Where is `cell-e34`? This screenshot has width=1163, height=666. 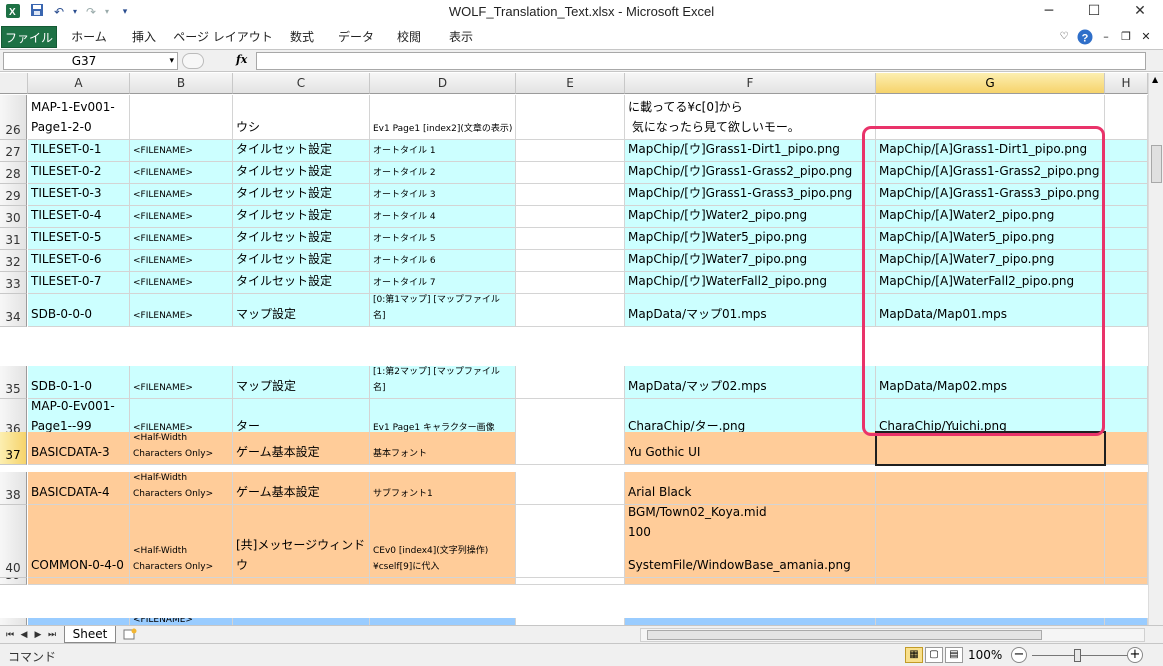 cell-e34 is located at coordinates (570, 310).